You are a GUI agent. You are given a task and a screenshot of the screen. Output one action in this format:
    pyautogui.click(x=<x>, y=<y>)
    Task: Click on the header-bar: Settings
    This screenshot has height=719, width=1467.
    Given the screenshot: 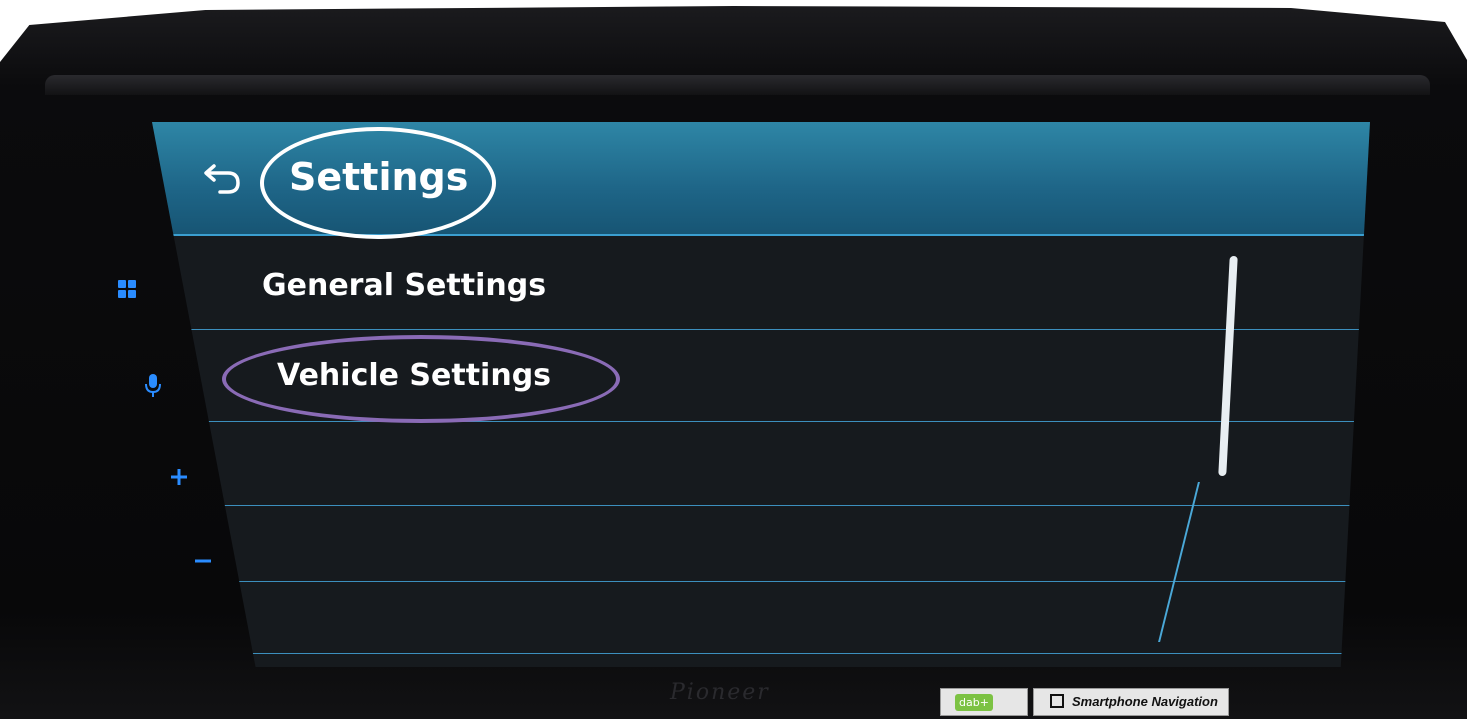 What is the action you would take?
    pyautogui.click(x=761, y=180)
    